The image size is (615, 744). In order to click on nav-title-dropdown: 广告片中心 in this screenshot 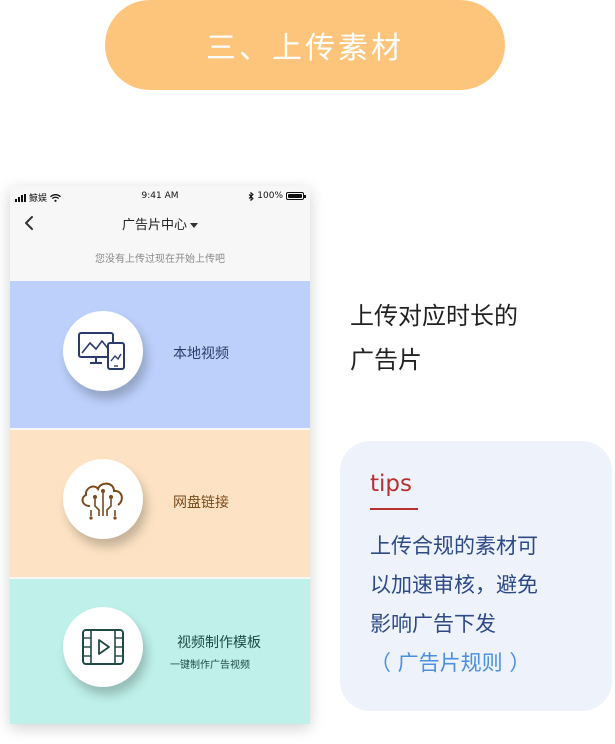, I will do `click(160, 223)`.